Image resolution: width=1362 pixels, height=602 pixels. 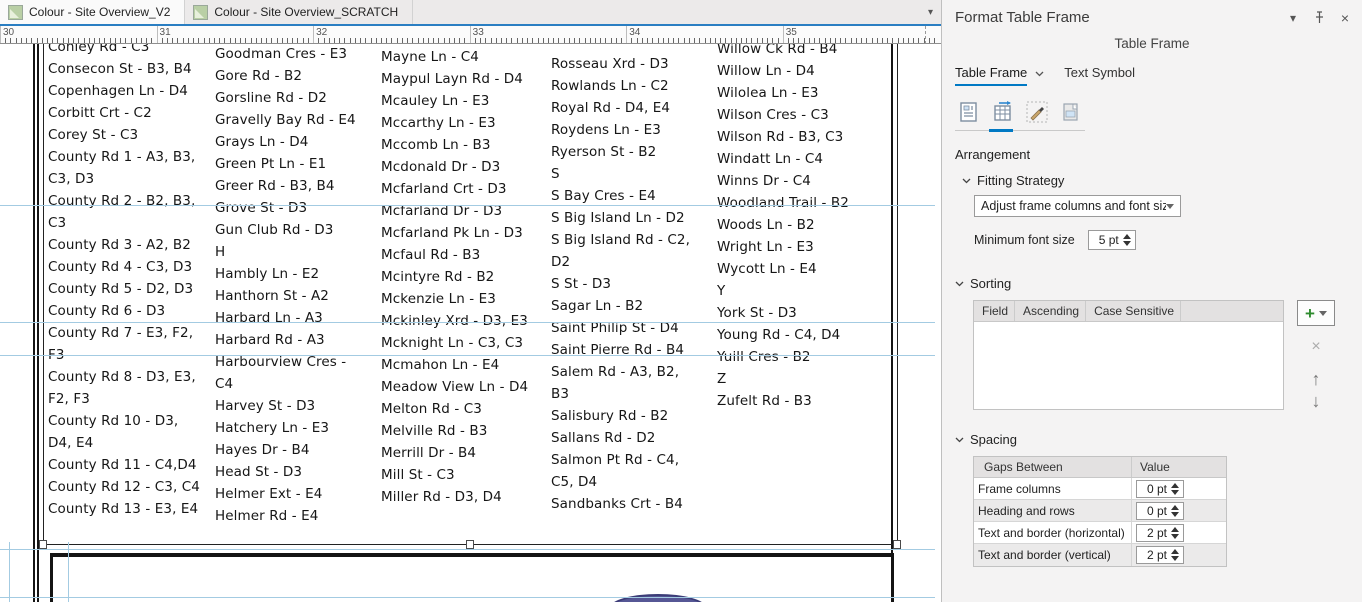 I want to click on street-index-entry: County Rd 5 - D2, D3, so click(x=121, y=289).